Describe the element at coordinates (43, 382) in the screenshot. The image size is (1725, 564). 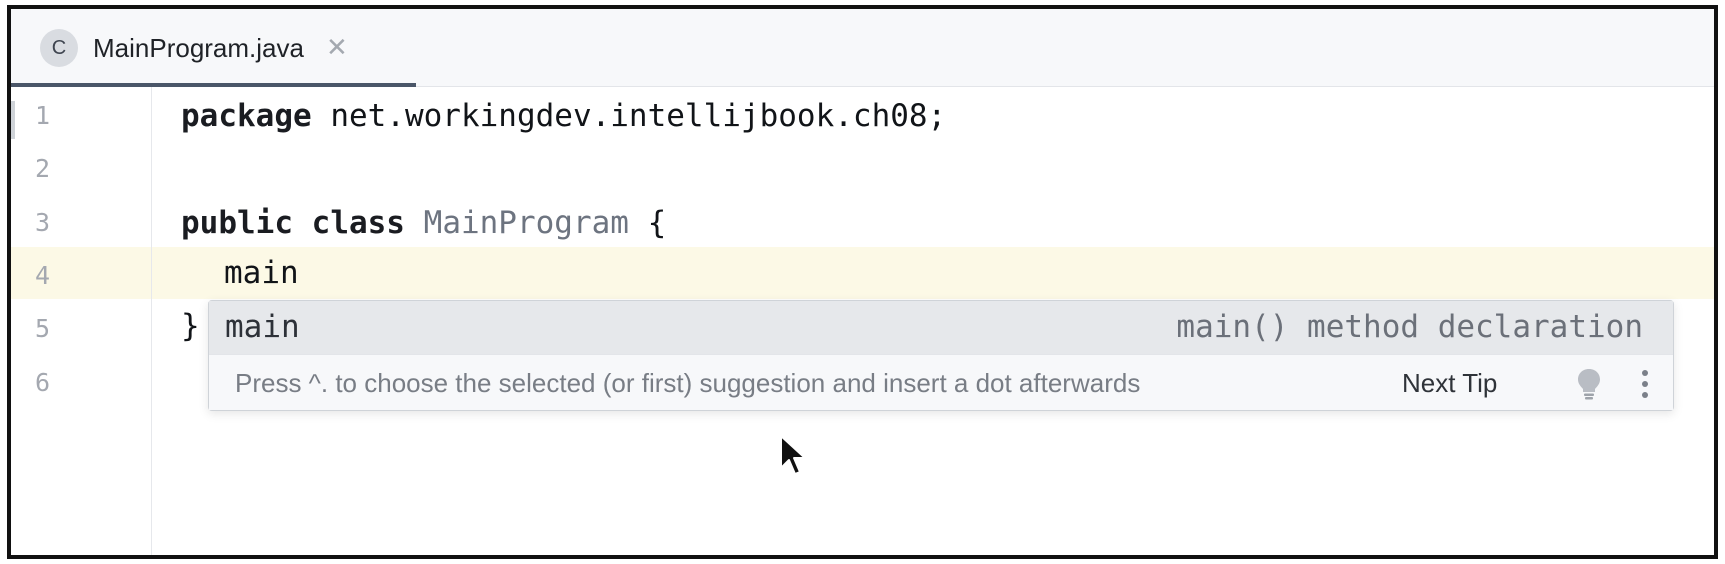
I see `line-number: 6` at that location.